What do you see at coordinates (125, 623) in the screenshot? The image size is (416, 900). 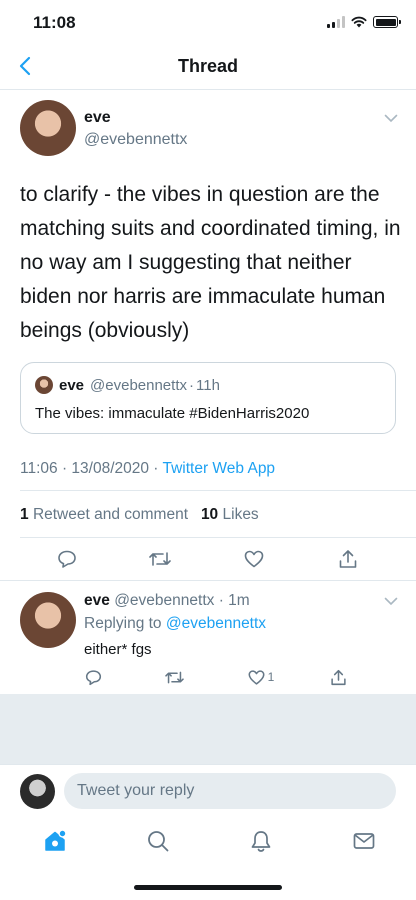 I see `replying-to-prefix: Replying to` at bounding box center [125, 623].